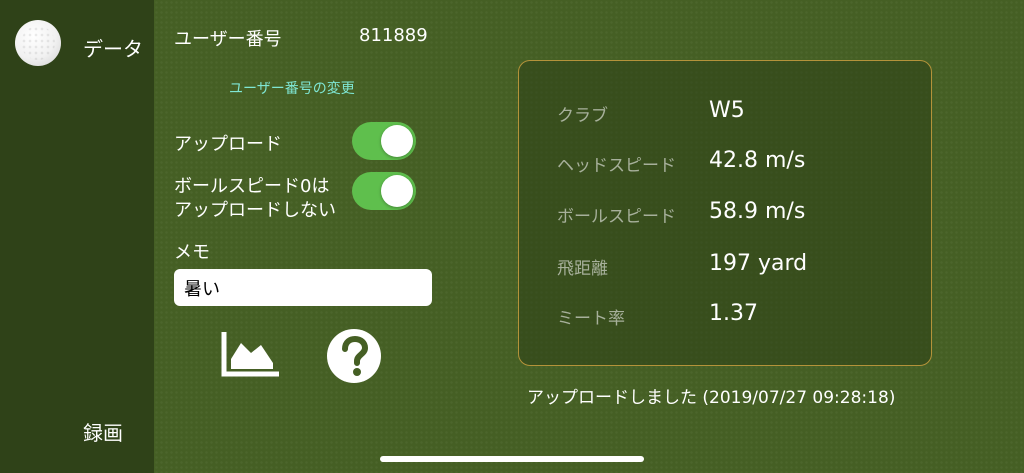 The height and width of the screenshot is (473, 1024). What do you see at coordinates (393, 35) in the screenshot?
I see `user-number-value: 811889` at bounding box center [393, 35].